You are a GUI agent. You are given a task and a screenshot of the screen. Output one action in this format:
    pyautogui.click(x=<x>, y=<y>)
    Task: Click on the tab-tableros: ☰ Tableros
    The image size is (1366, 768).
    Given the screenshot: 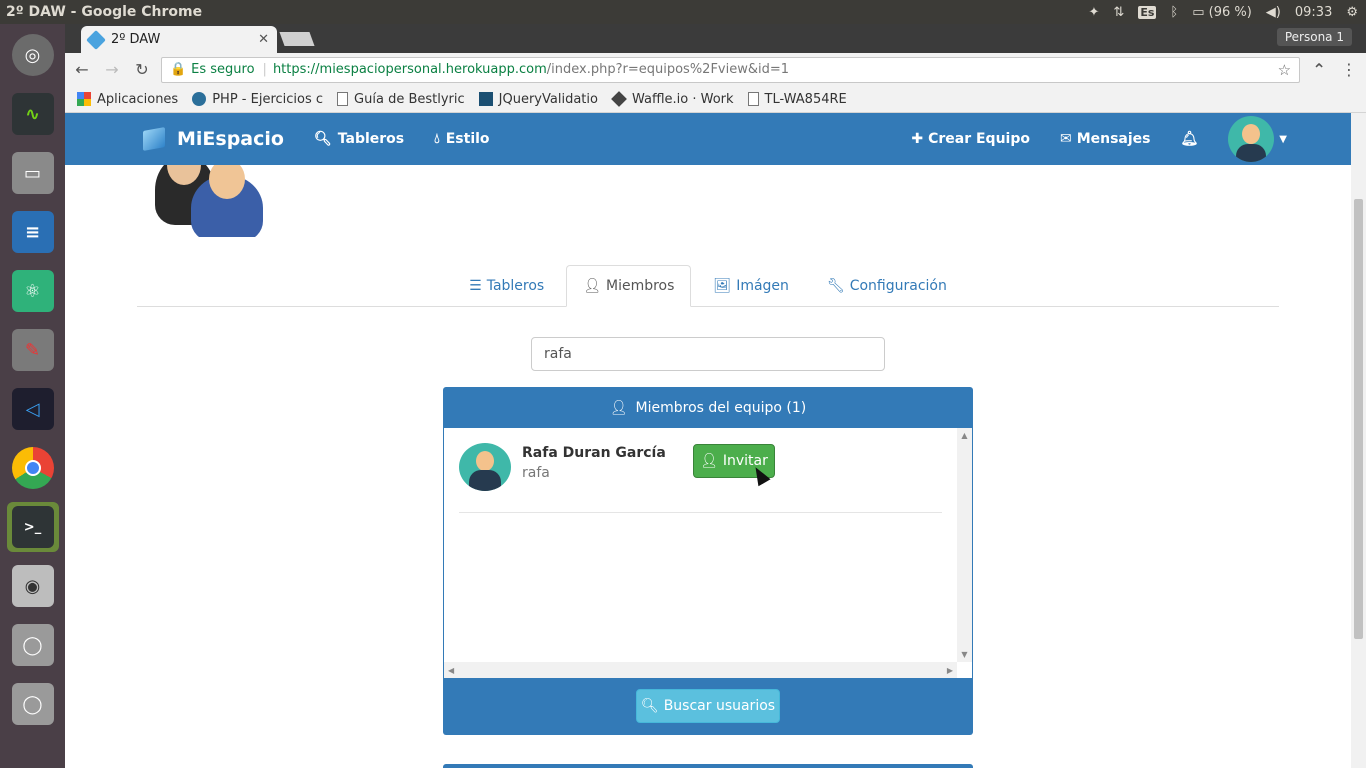 What is the action you would take?
    pyautogui.click(x=506, y=286)
    